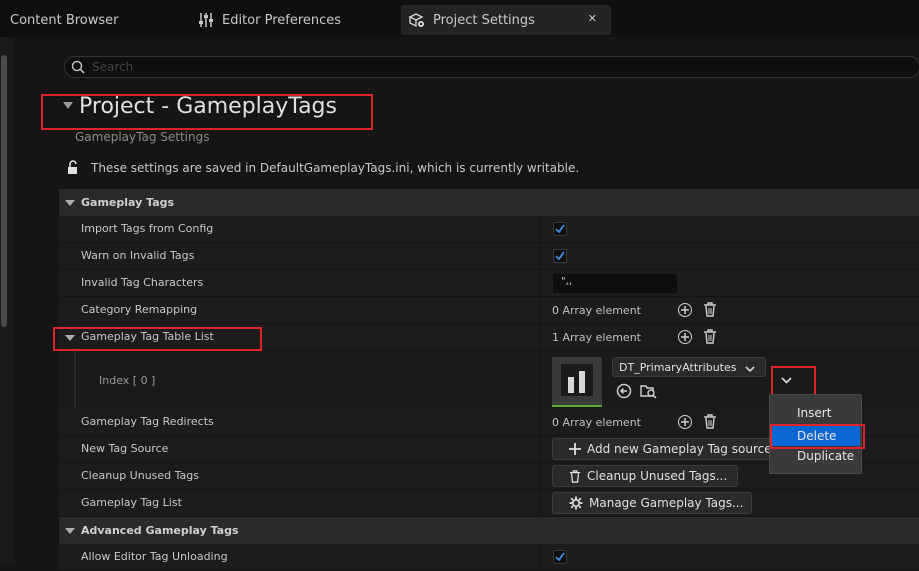 This screenshot has width=919, height=571. What do you see at coordinates (147, 421) in the screenshot?
I see `row-label: Gameplay Tag Redirects` at bounding box center [147, 421].